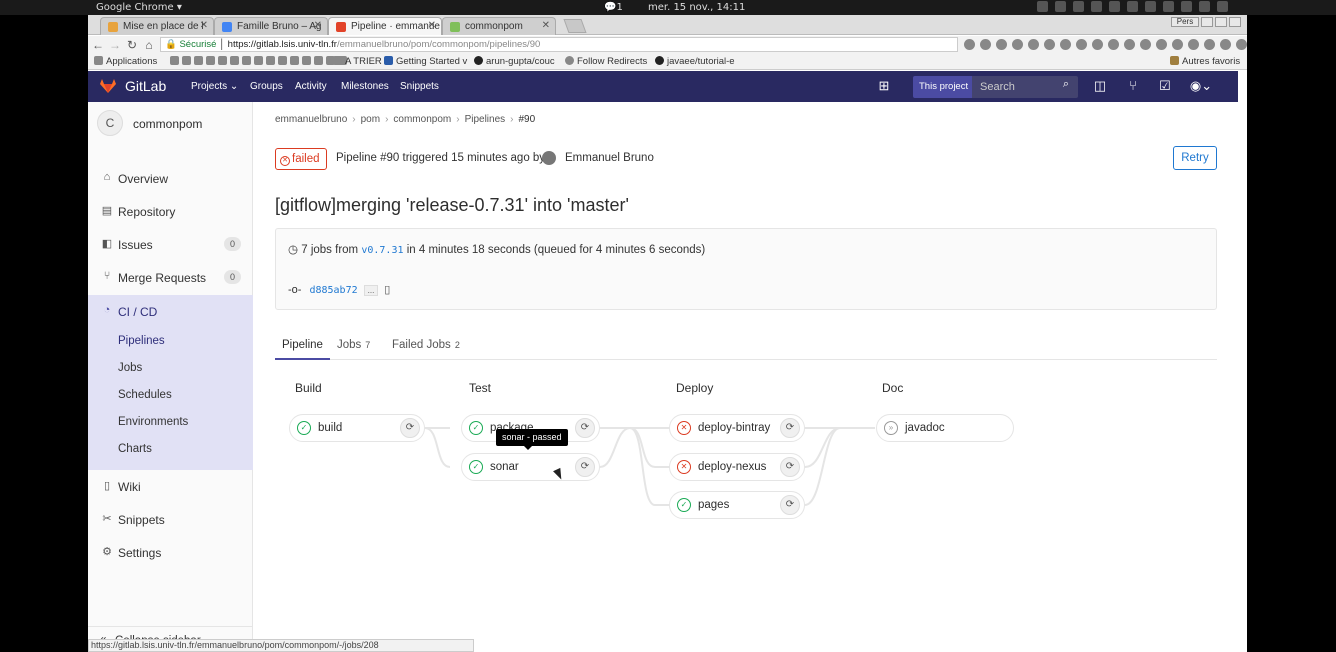 The width and height of the screenshot is (1336, 652). What do you see at coordinates (170, 312) in the screenshot?
I see `sidebar-item-cicd: ◔ CI / CD` at bounding box center [170, 312].